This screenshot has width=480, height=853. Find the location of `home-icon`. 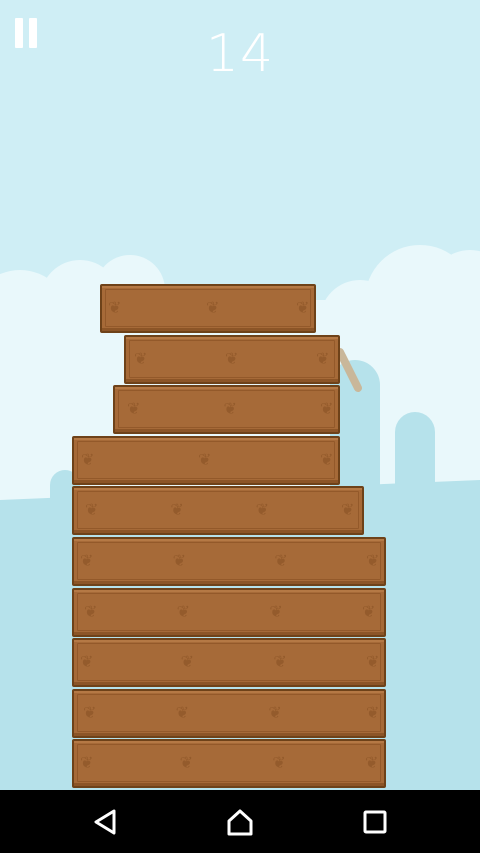

home-icon is located at coordinates (240, 822).